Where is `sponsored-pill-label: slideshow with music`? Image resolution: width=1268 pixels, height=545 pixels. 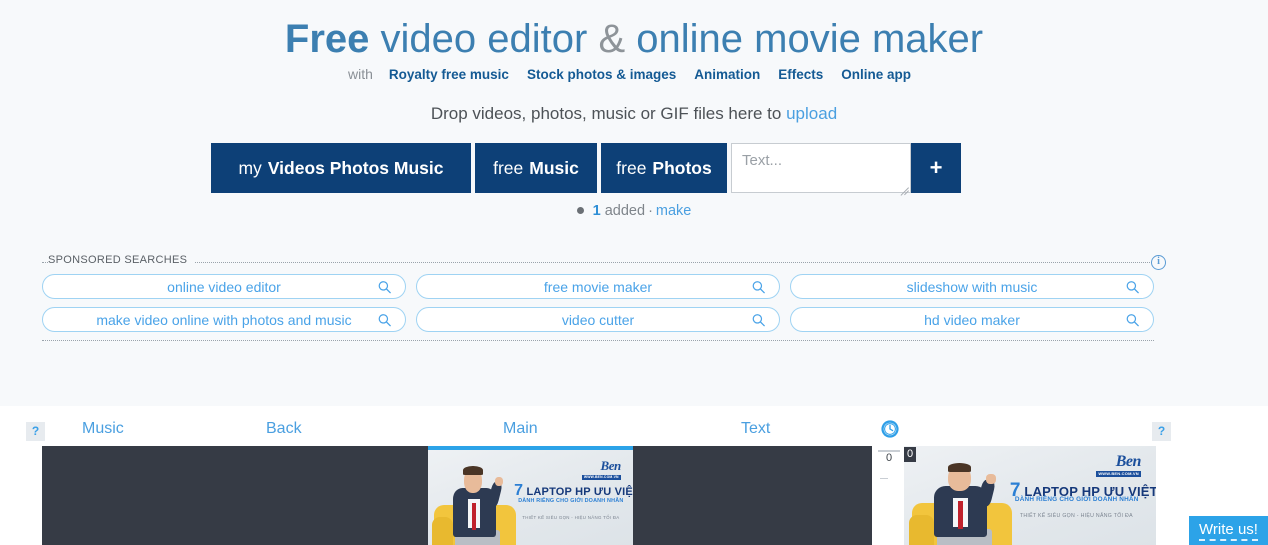
sponsored-pill-label: slideshow with music is located at coordinates (972, 286).